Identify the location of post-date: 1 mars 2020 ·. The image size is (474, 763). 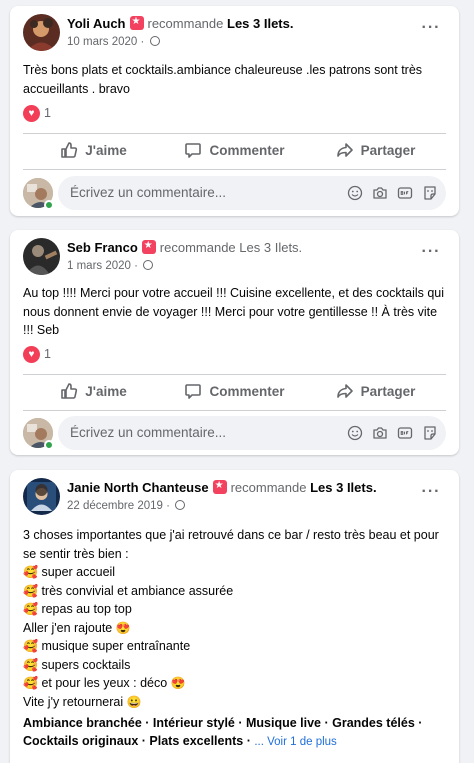
(102, 266).